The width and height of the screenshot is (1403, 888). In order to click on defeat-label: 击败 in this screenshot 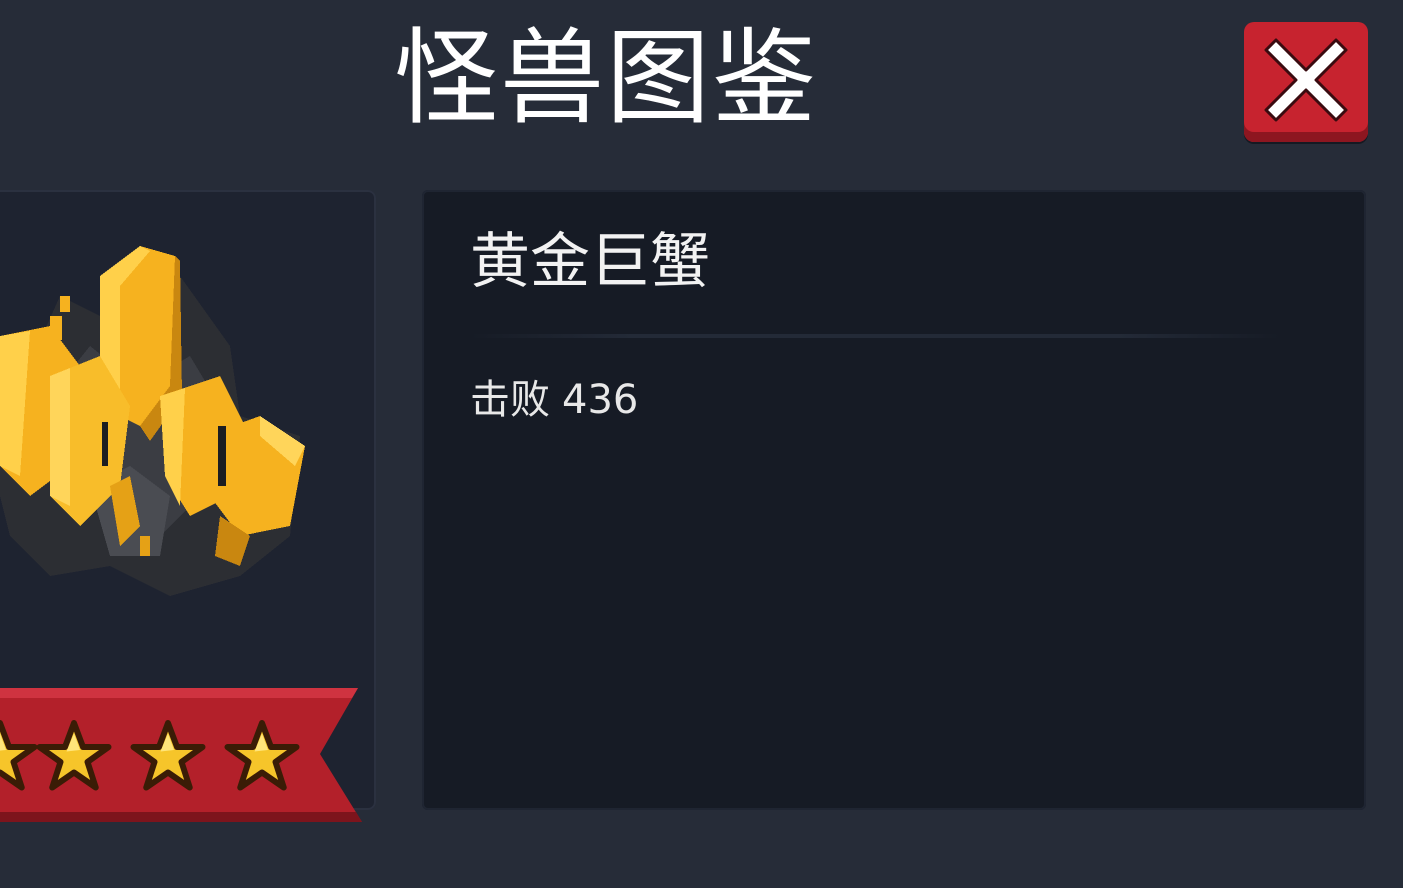, I will do `click(510, 400)`.